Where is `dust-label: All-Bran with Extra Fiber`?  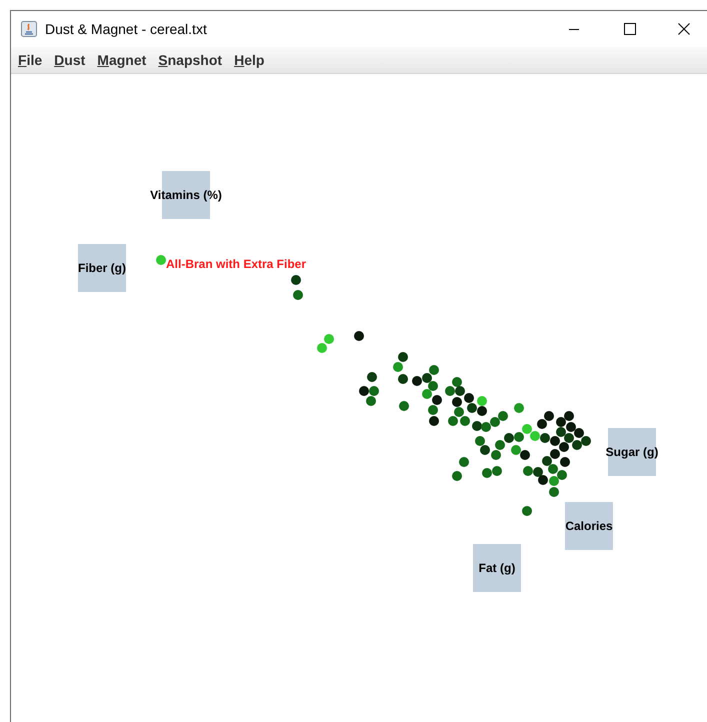 dust-label: All-Bran with Extra Fiber is located at coordinates (236, 264).